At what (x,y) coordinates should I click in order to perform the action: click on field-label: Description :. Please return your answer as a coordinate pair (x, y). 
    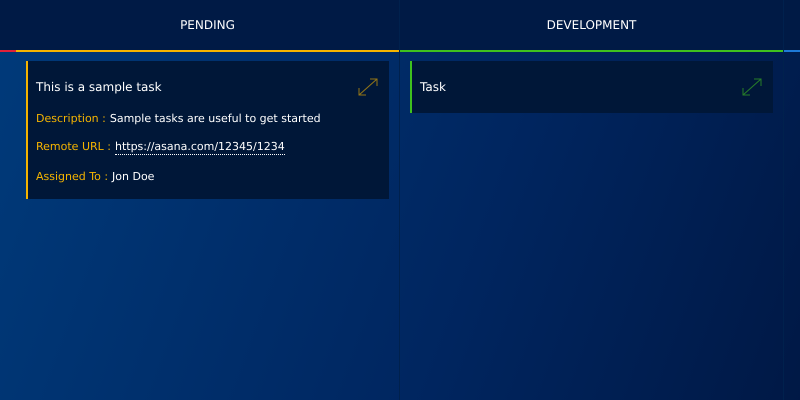
    Looking at the image, I should click on (71, 118).